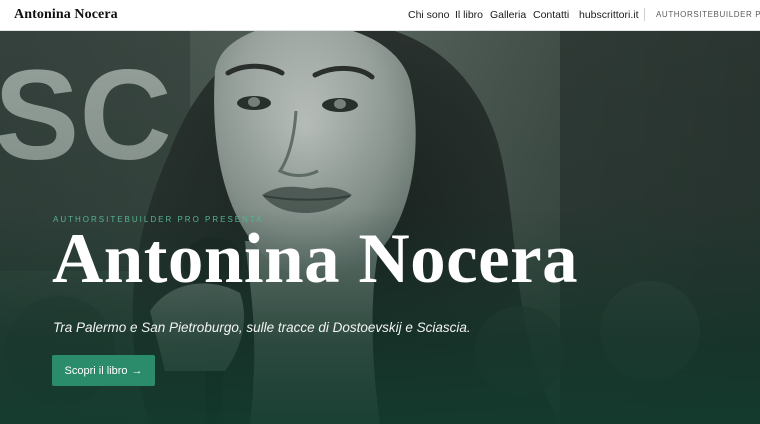  I want to click on nav-link-il-libro: Il libro, so click(469, 15).